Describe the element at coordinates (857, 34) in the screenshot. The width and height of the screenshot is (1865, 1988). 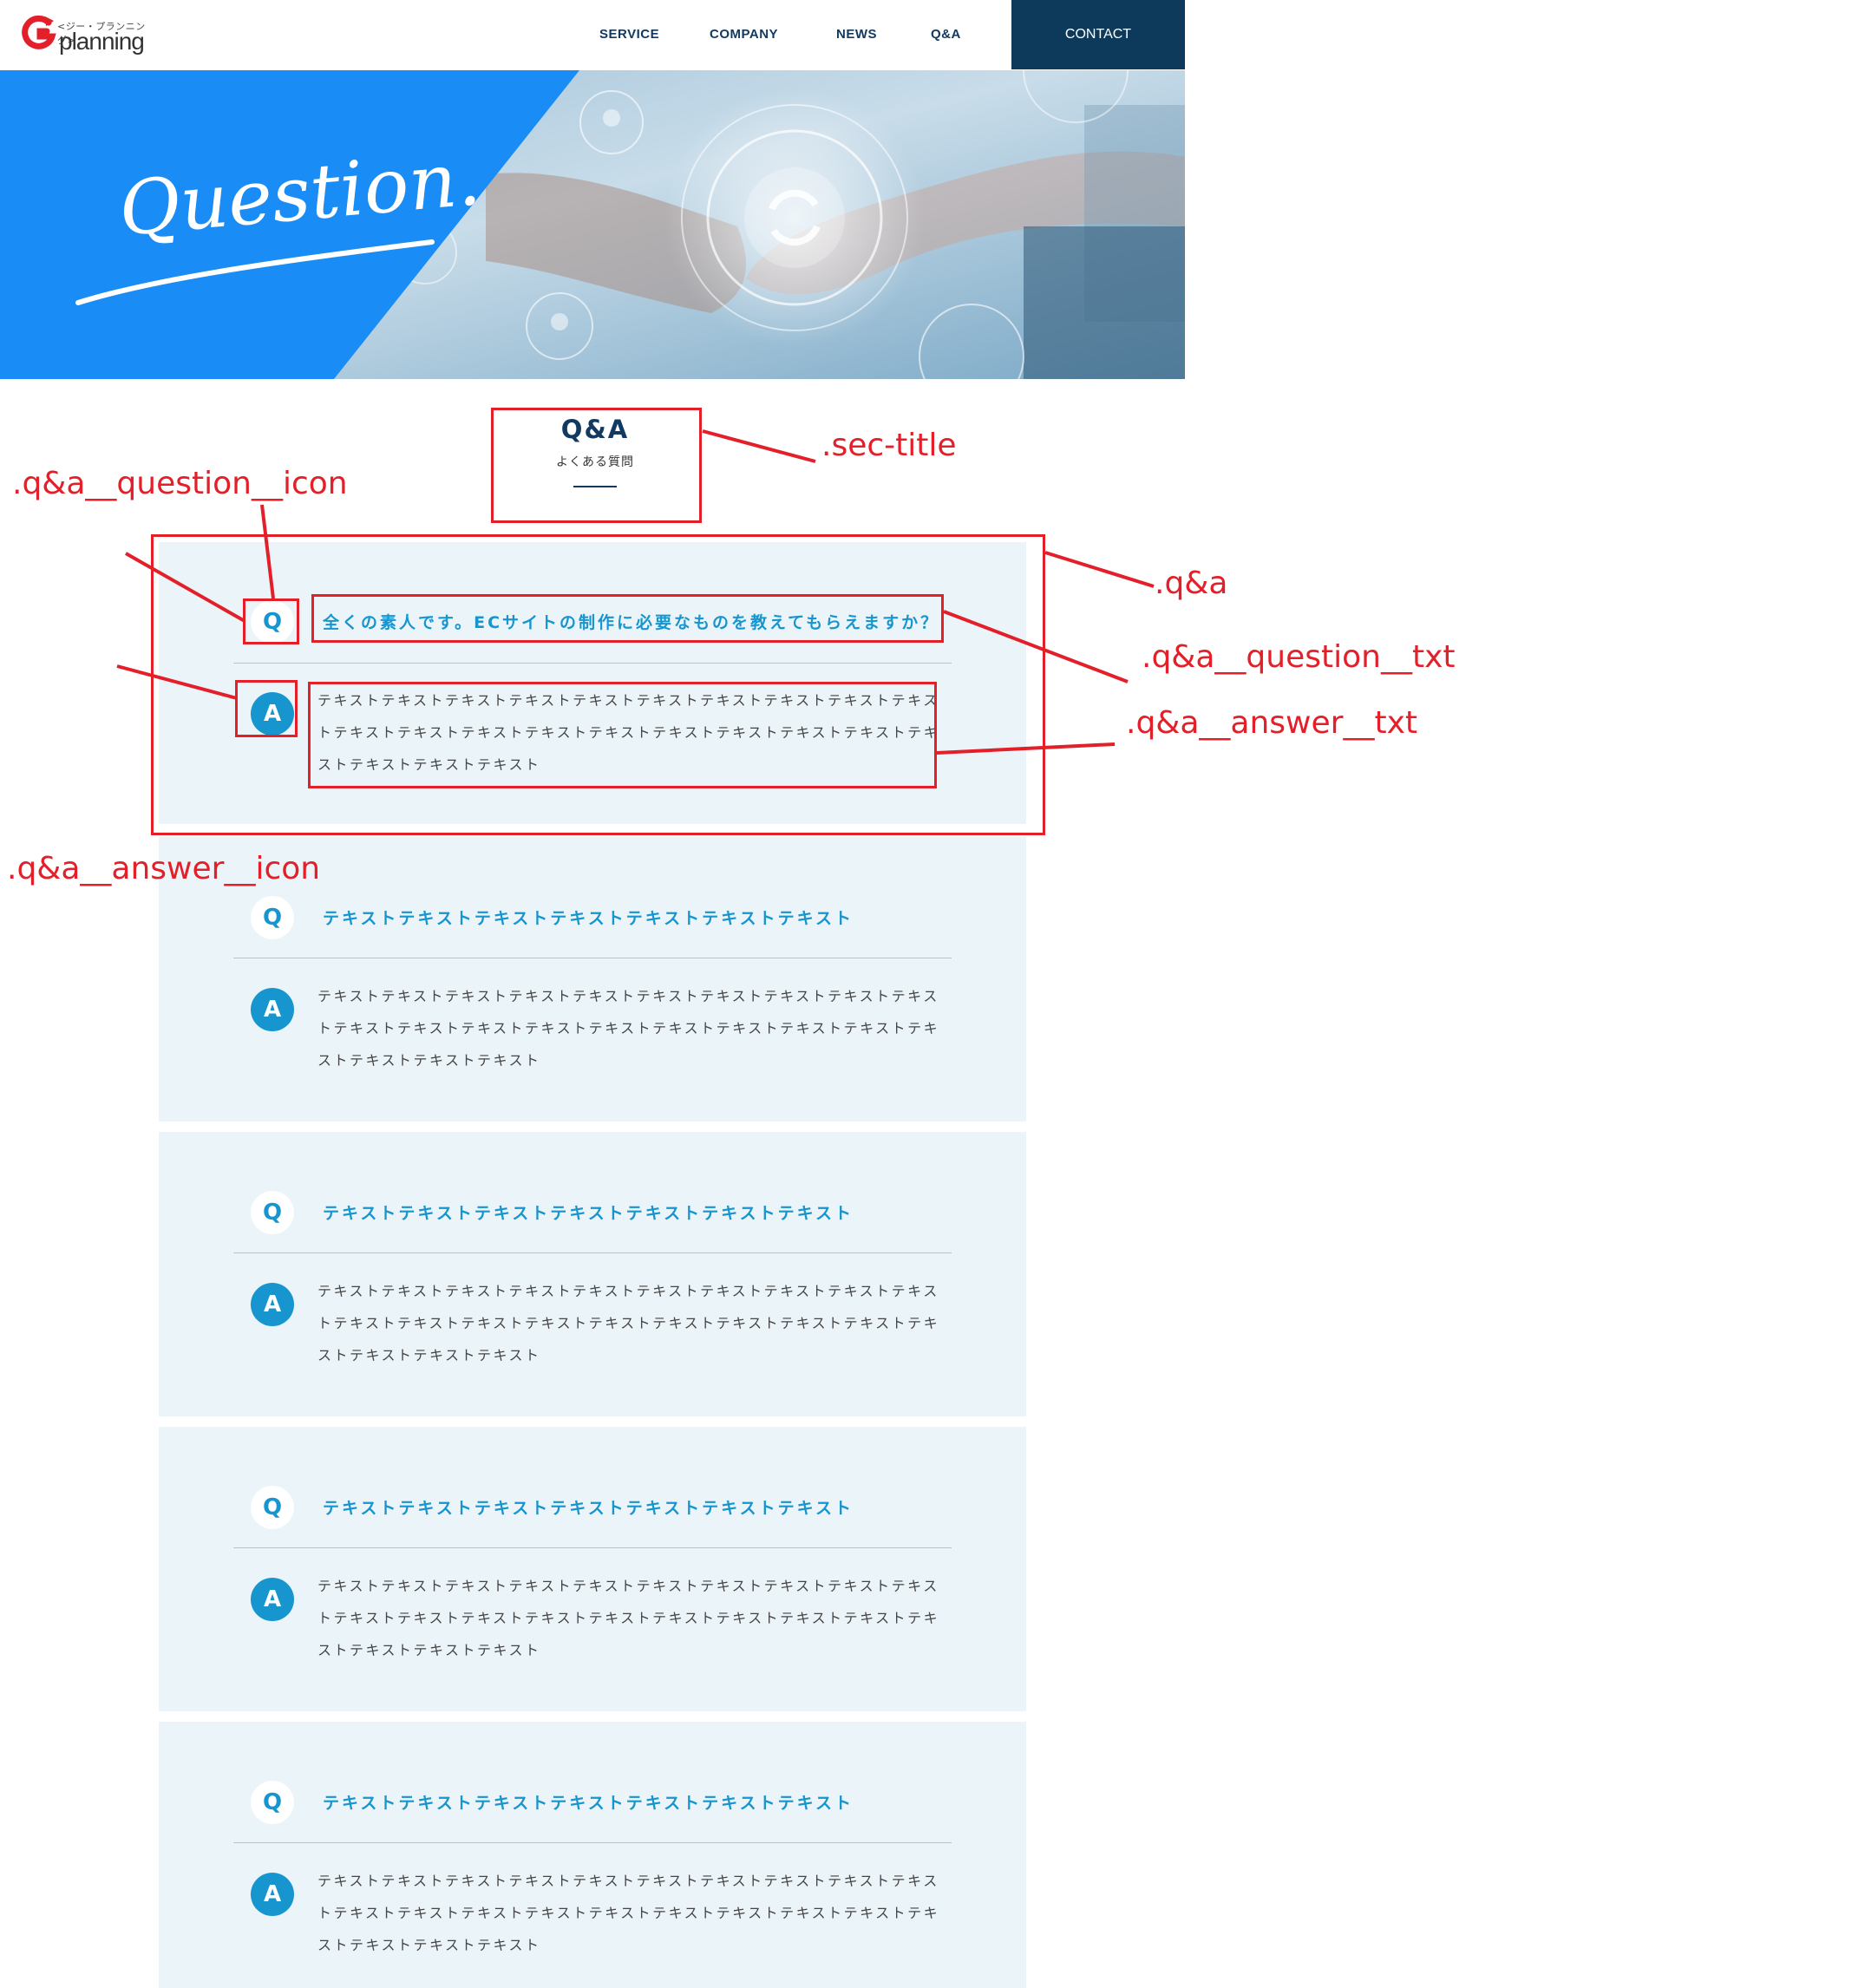
I see `nav-news: NEWS` at that location.